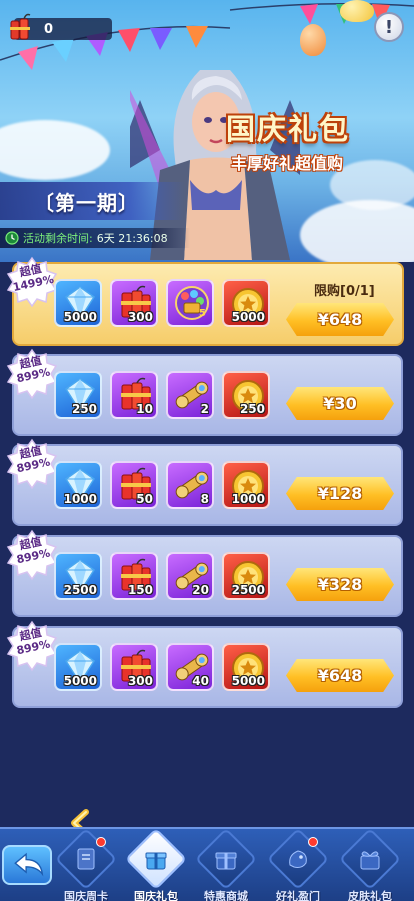  What do you see at coordinates (144, 499) in the screenshot?
I see `item-quantity: 50` at bounding box center [144, 499].